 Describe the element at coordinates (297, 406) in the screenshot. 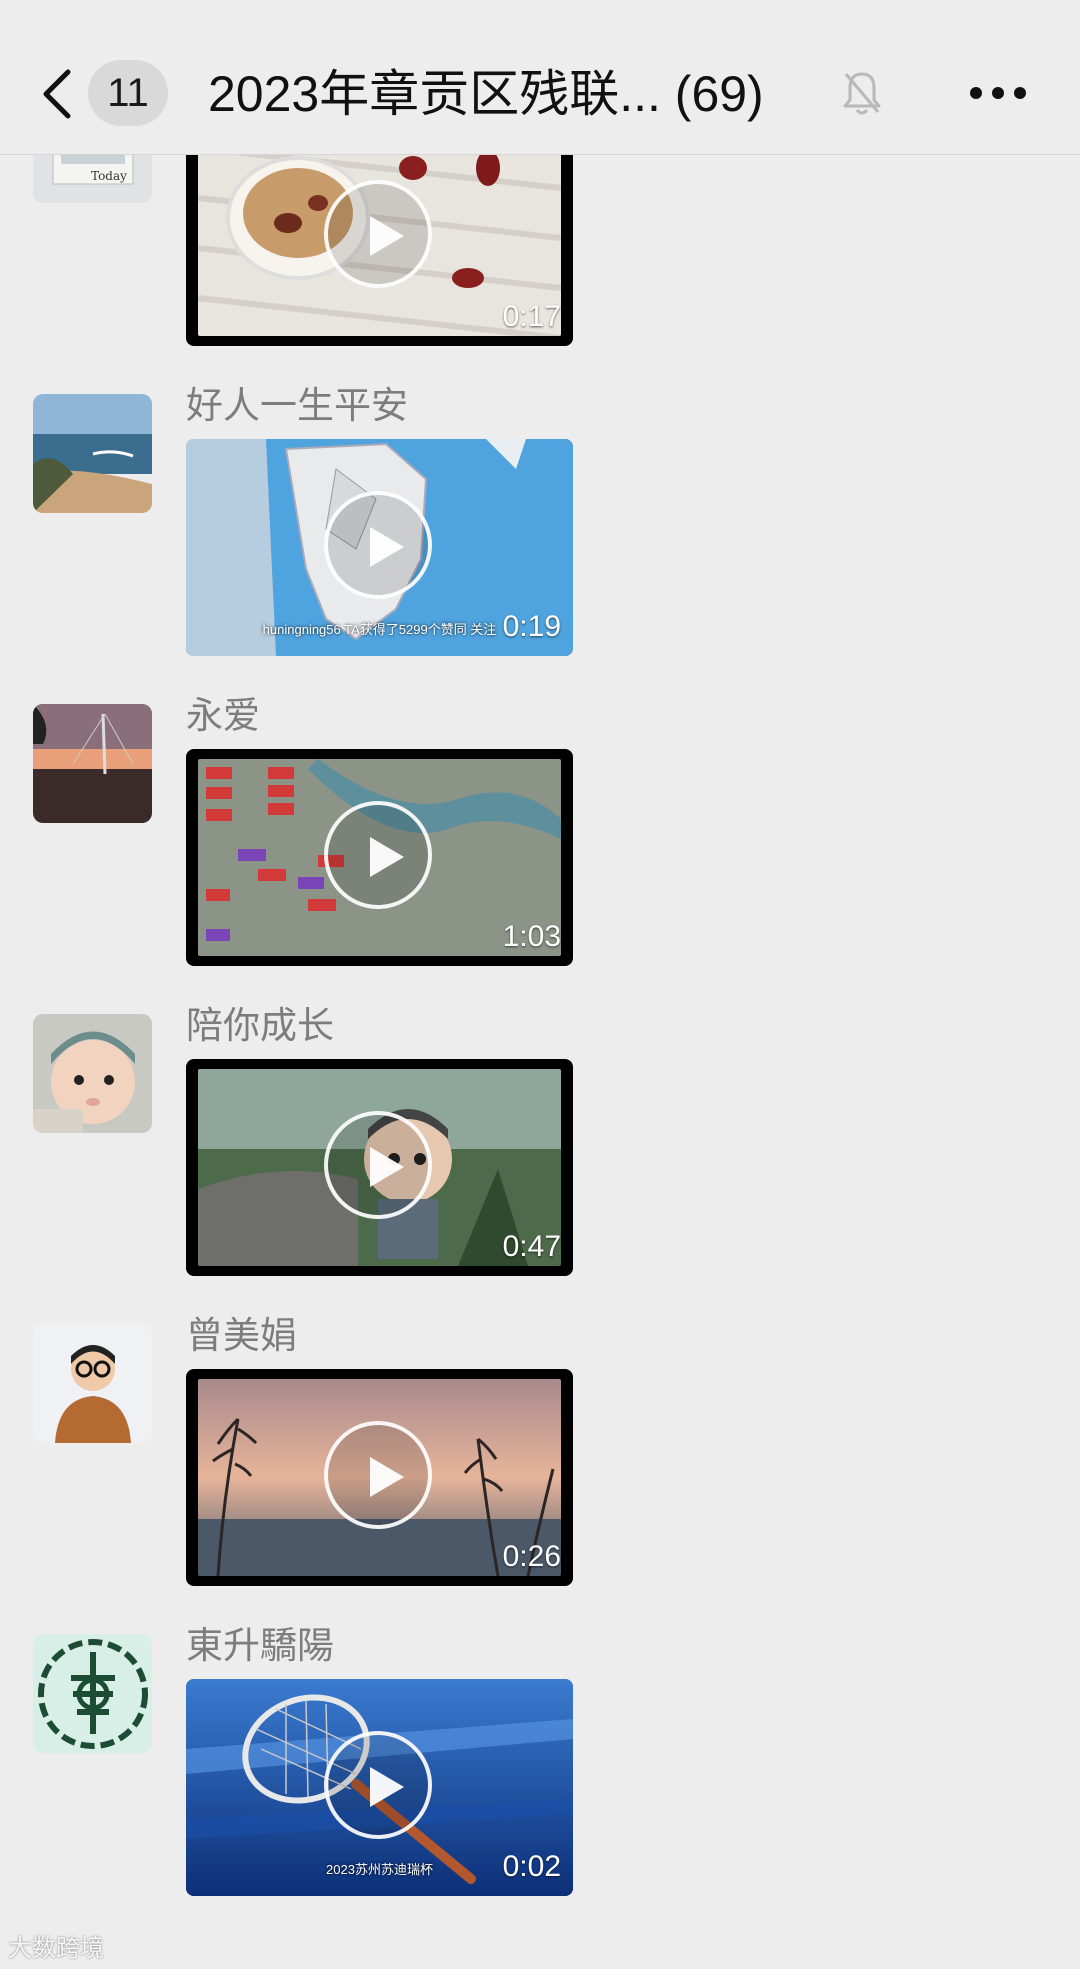

I see `sender-name: 好人一生平安` at that location.